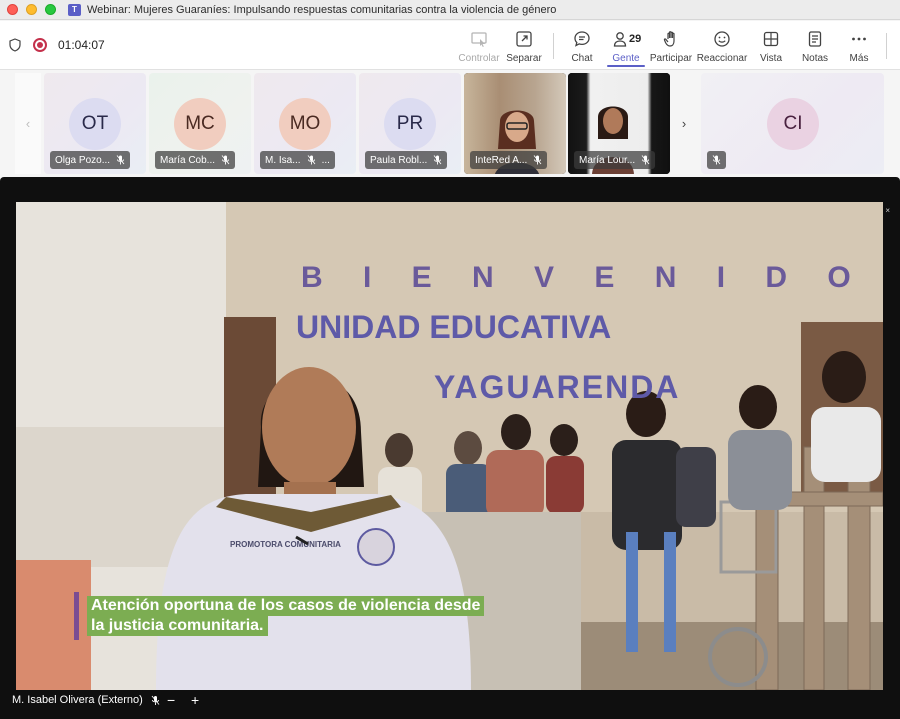  I want to click on recording-icon, so click(40, 45).